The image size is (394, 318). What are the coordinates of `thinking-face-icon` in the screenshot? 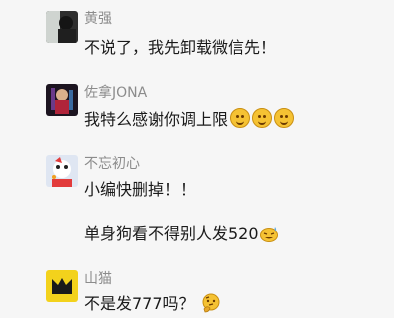 It's located at (211, 303).